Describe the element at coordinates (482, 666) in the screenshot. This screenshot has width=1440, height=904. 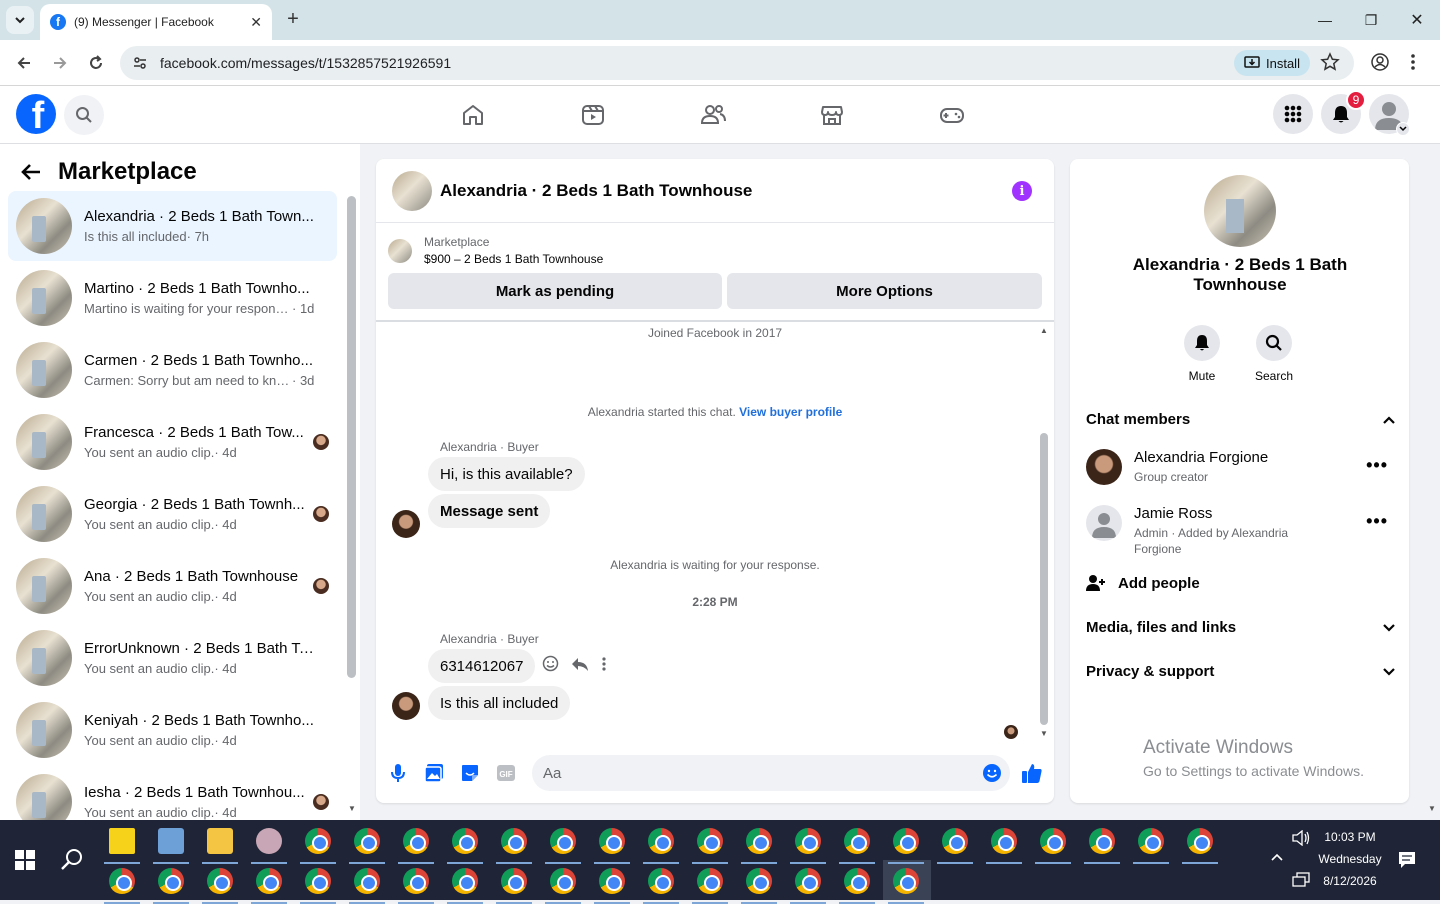
I see `message-bubble: 6314612067` at that location.